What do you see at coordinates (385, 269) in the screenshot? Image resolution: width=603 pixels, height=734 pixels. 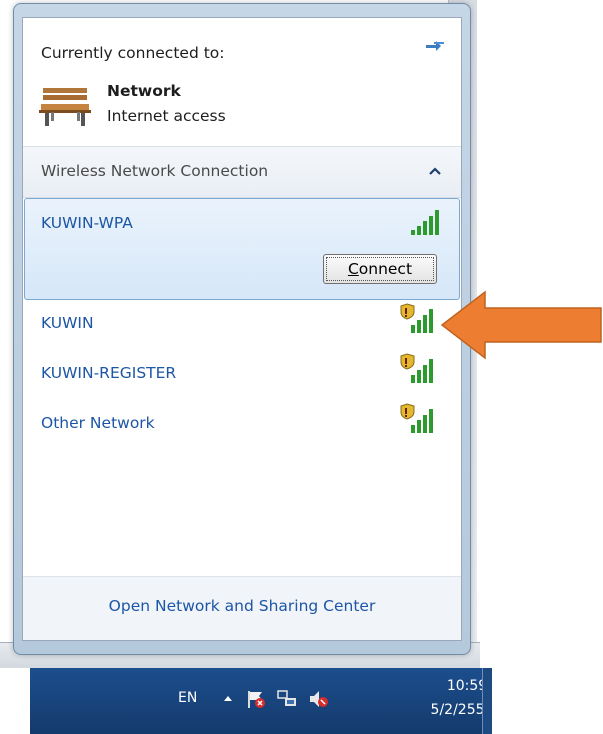 I see `connect-label: onnect` at bounding box center [385, 269].